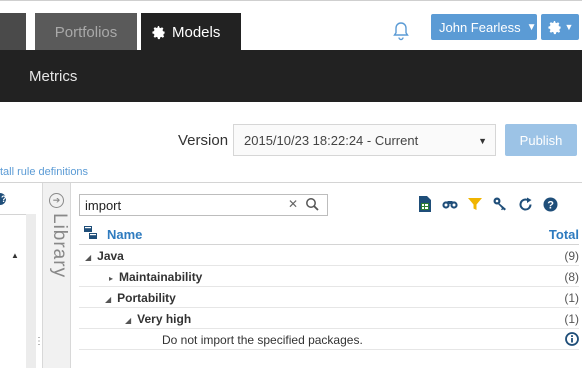 This screenshot has height=368, width=582. Describe the element at coordinates (564, 234) in the screenshot. I see `column-header-total: Total` at that location.